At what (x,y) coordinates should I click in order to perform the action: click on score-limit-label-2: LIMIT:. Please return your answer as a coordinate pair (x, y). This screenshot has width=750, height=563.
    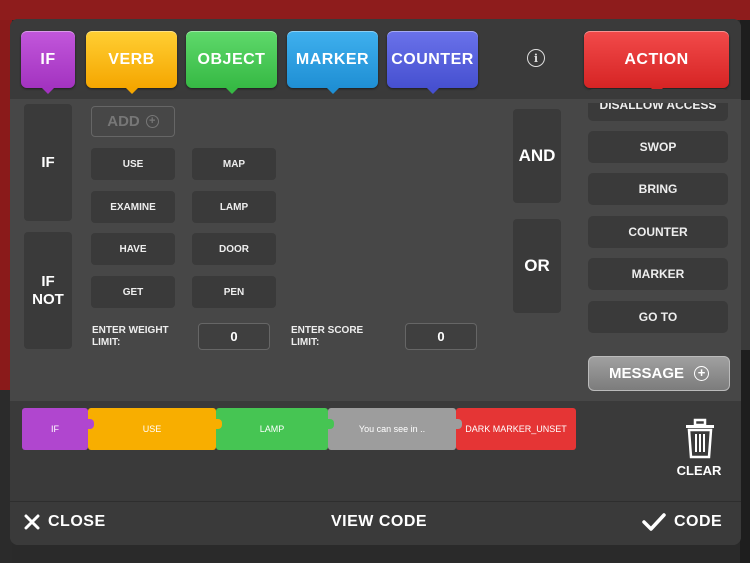
    Looking at the image, I should click on (305, 342).